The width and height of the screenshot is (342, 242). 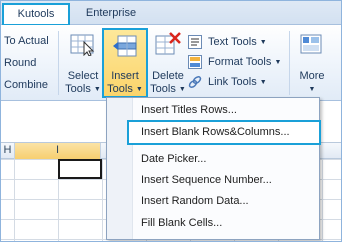 I want to click on select-tools-icon, so click(x=82, y=45).